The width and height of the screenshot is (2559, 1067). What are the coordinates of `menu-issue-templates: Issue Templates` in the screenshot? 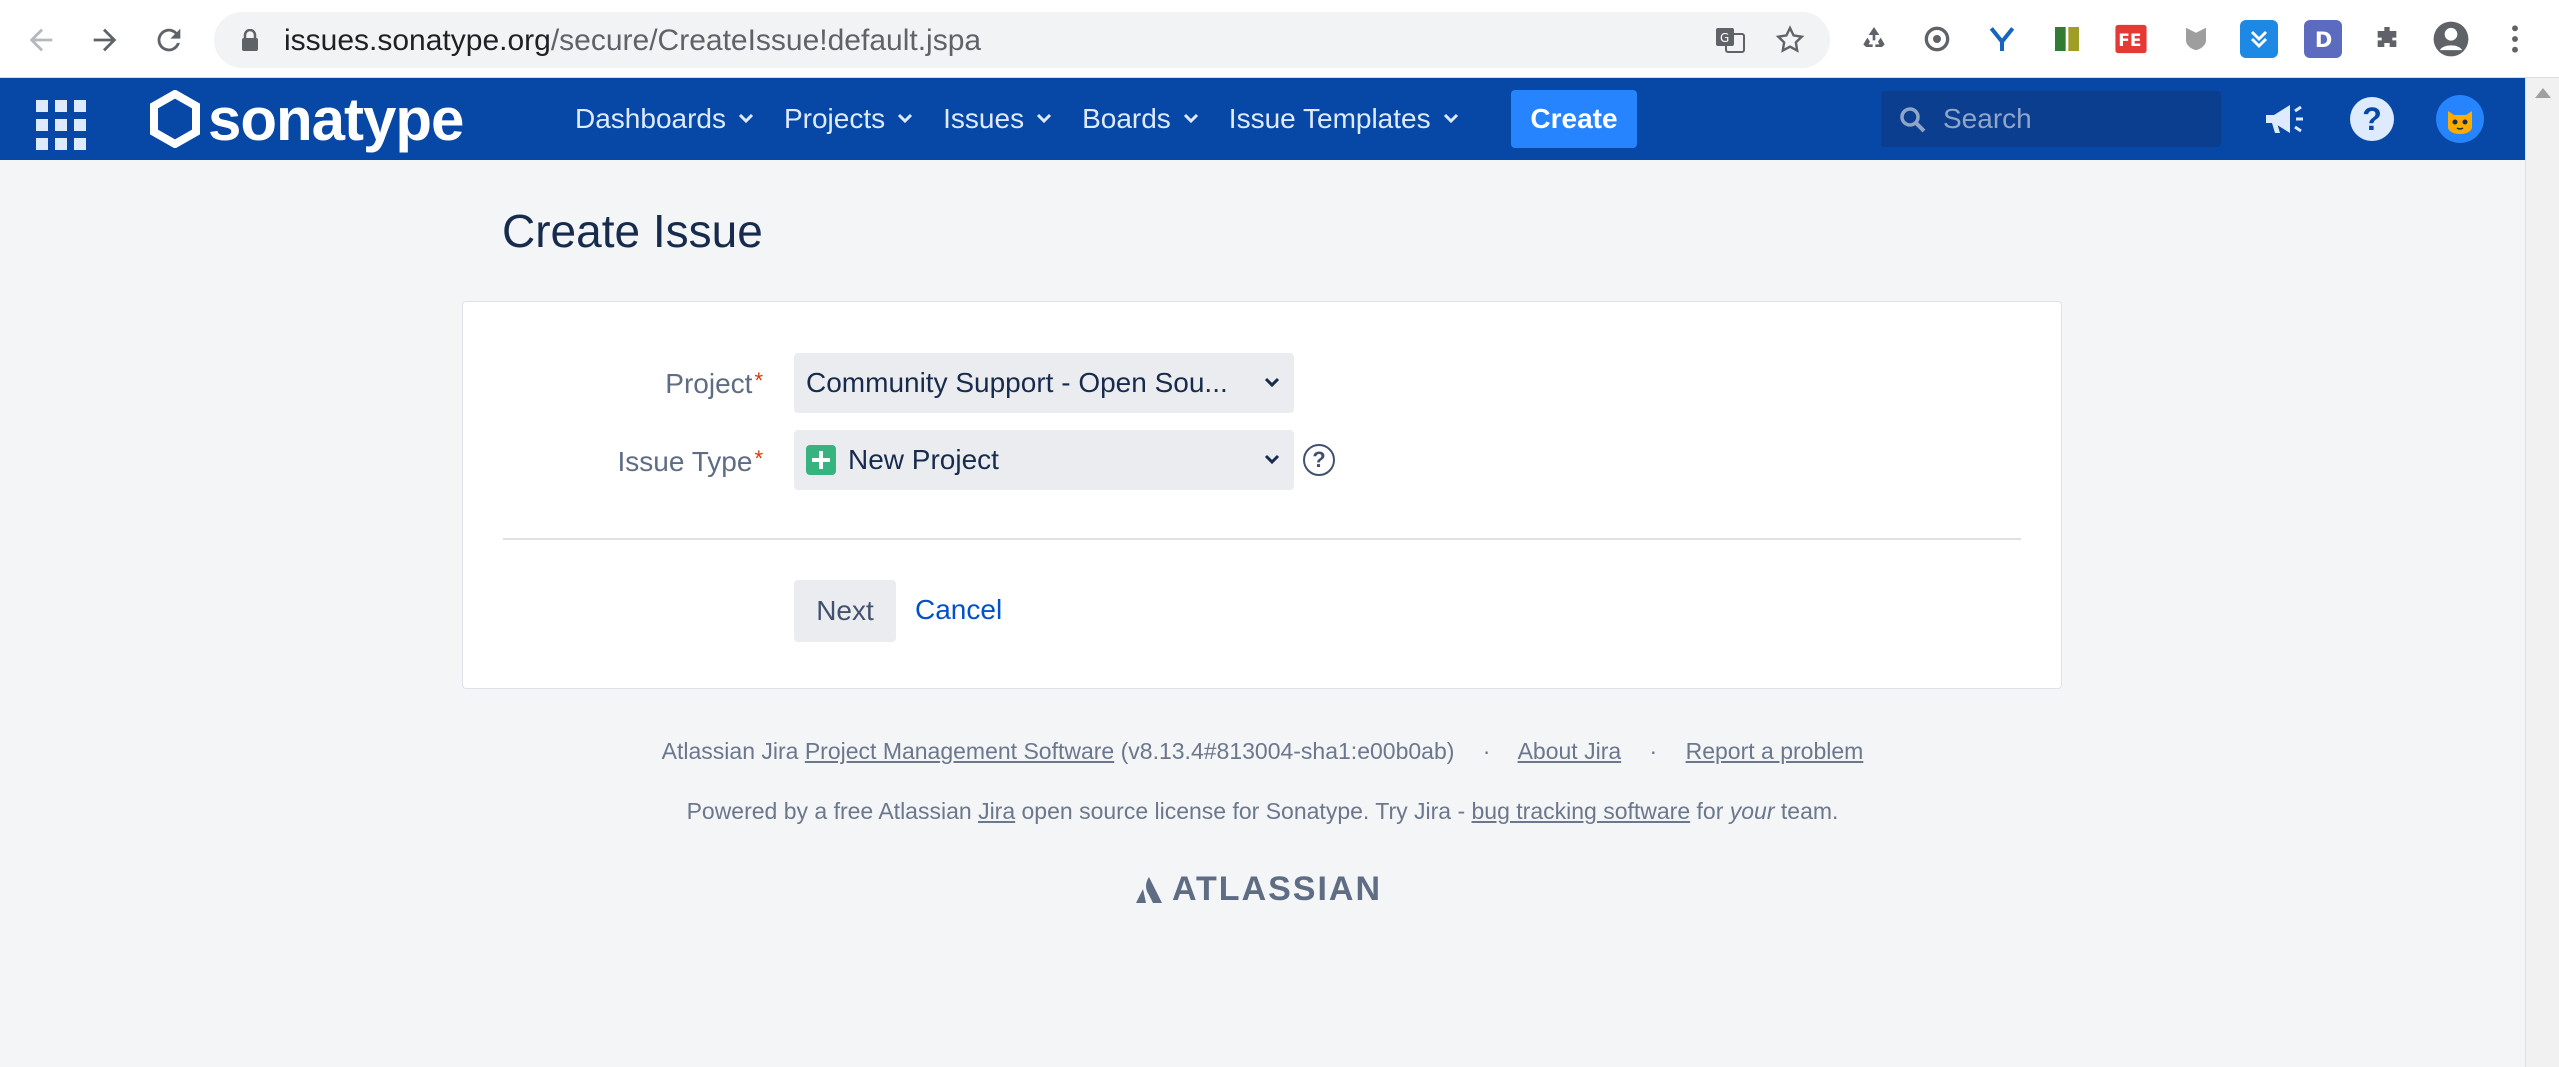 It's located at (1344, 119).